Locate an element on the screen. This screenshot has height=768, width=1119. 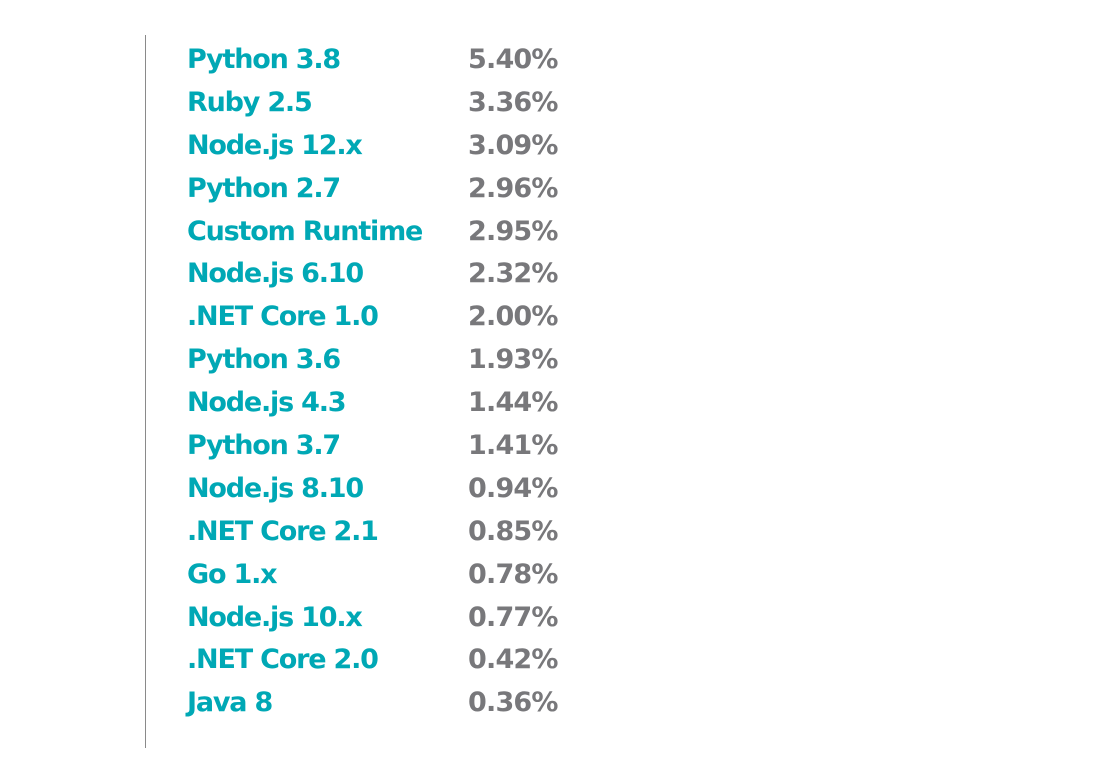
runtime-share-value: 1.44% is located at coordinates (513, 403).